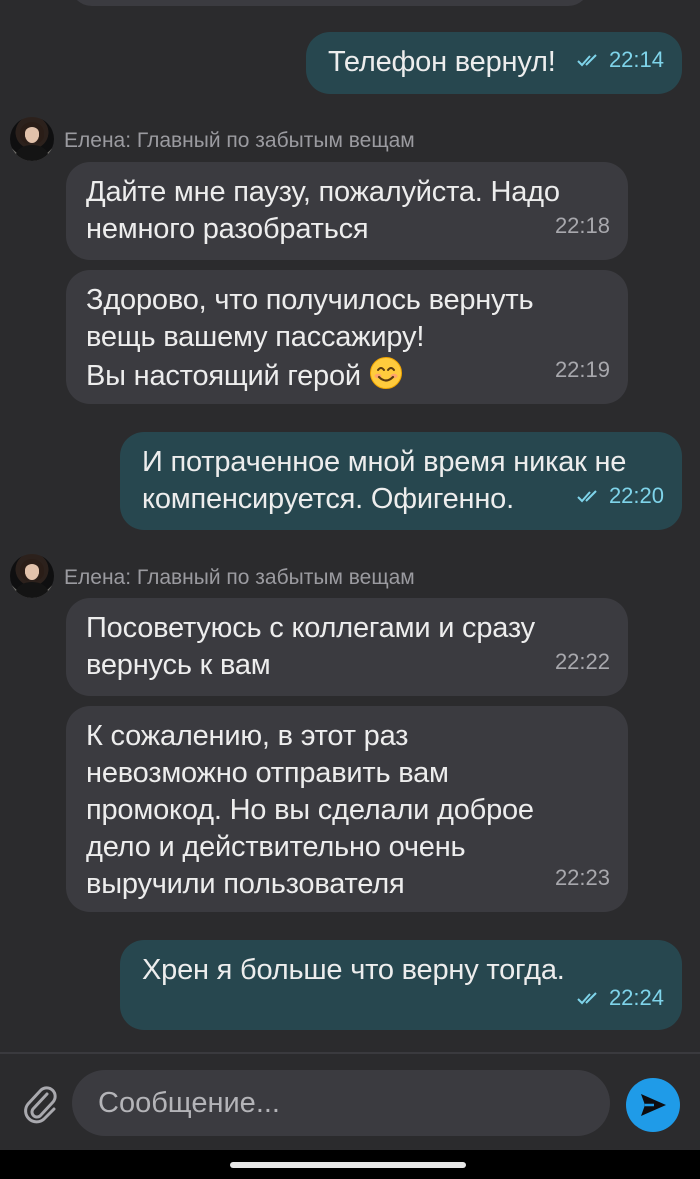 This screenshot has width=700, height=1179. I want to click on message-composer, so click(350, 1102).